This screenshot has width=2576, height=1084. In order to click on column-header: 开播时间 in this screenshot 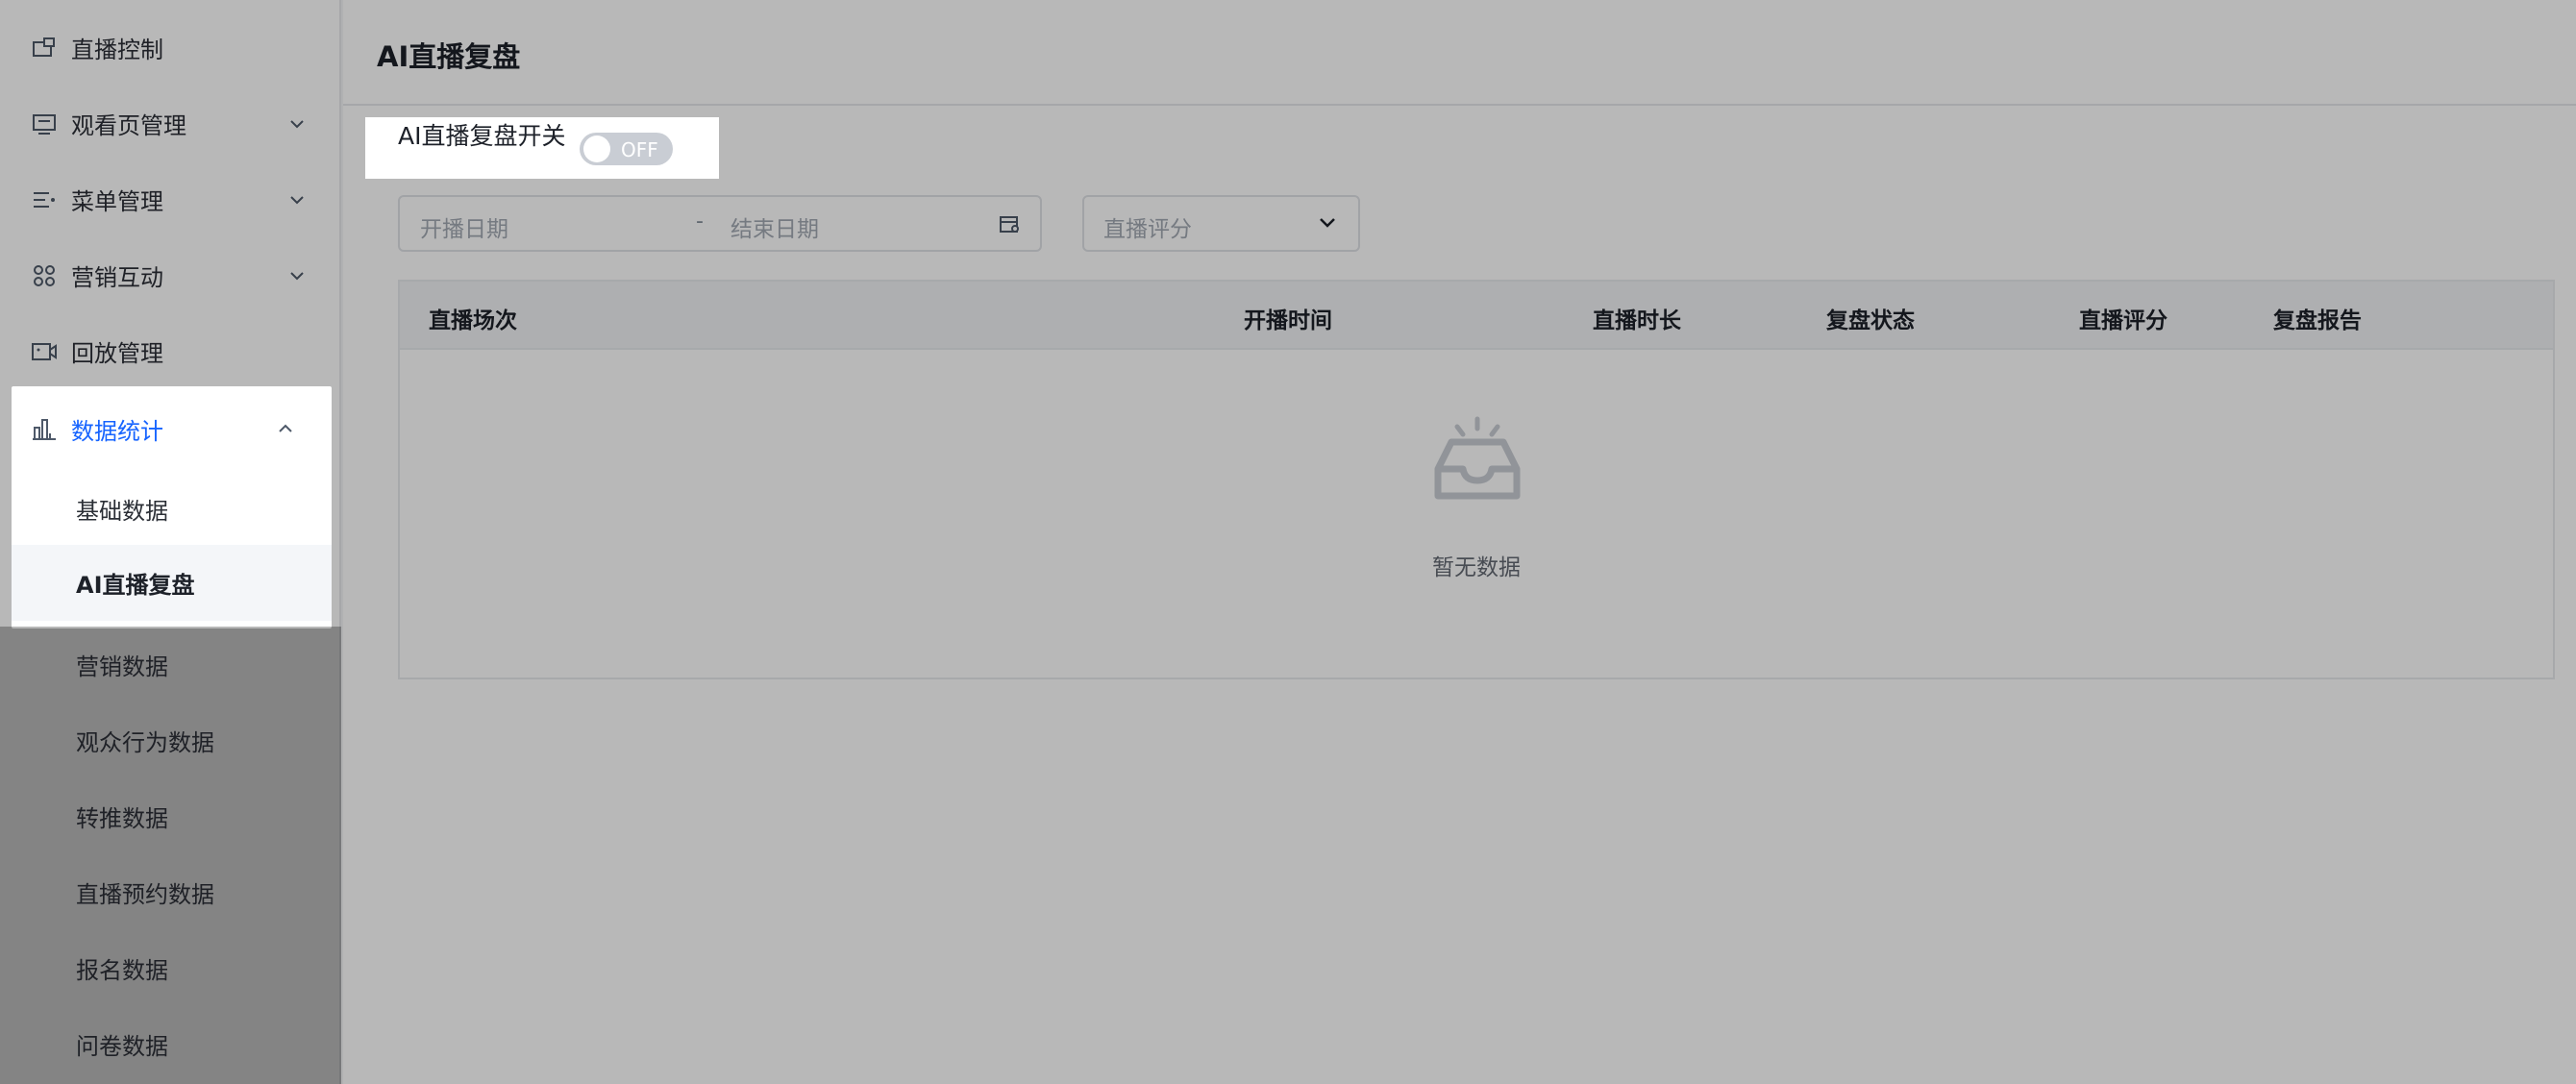, I will do `click(1288, 320)`.